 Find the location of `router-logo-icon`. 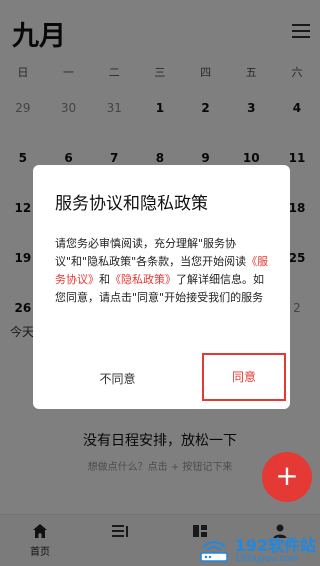

router-logo-icon is located at coordinates (214, 551).